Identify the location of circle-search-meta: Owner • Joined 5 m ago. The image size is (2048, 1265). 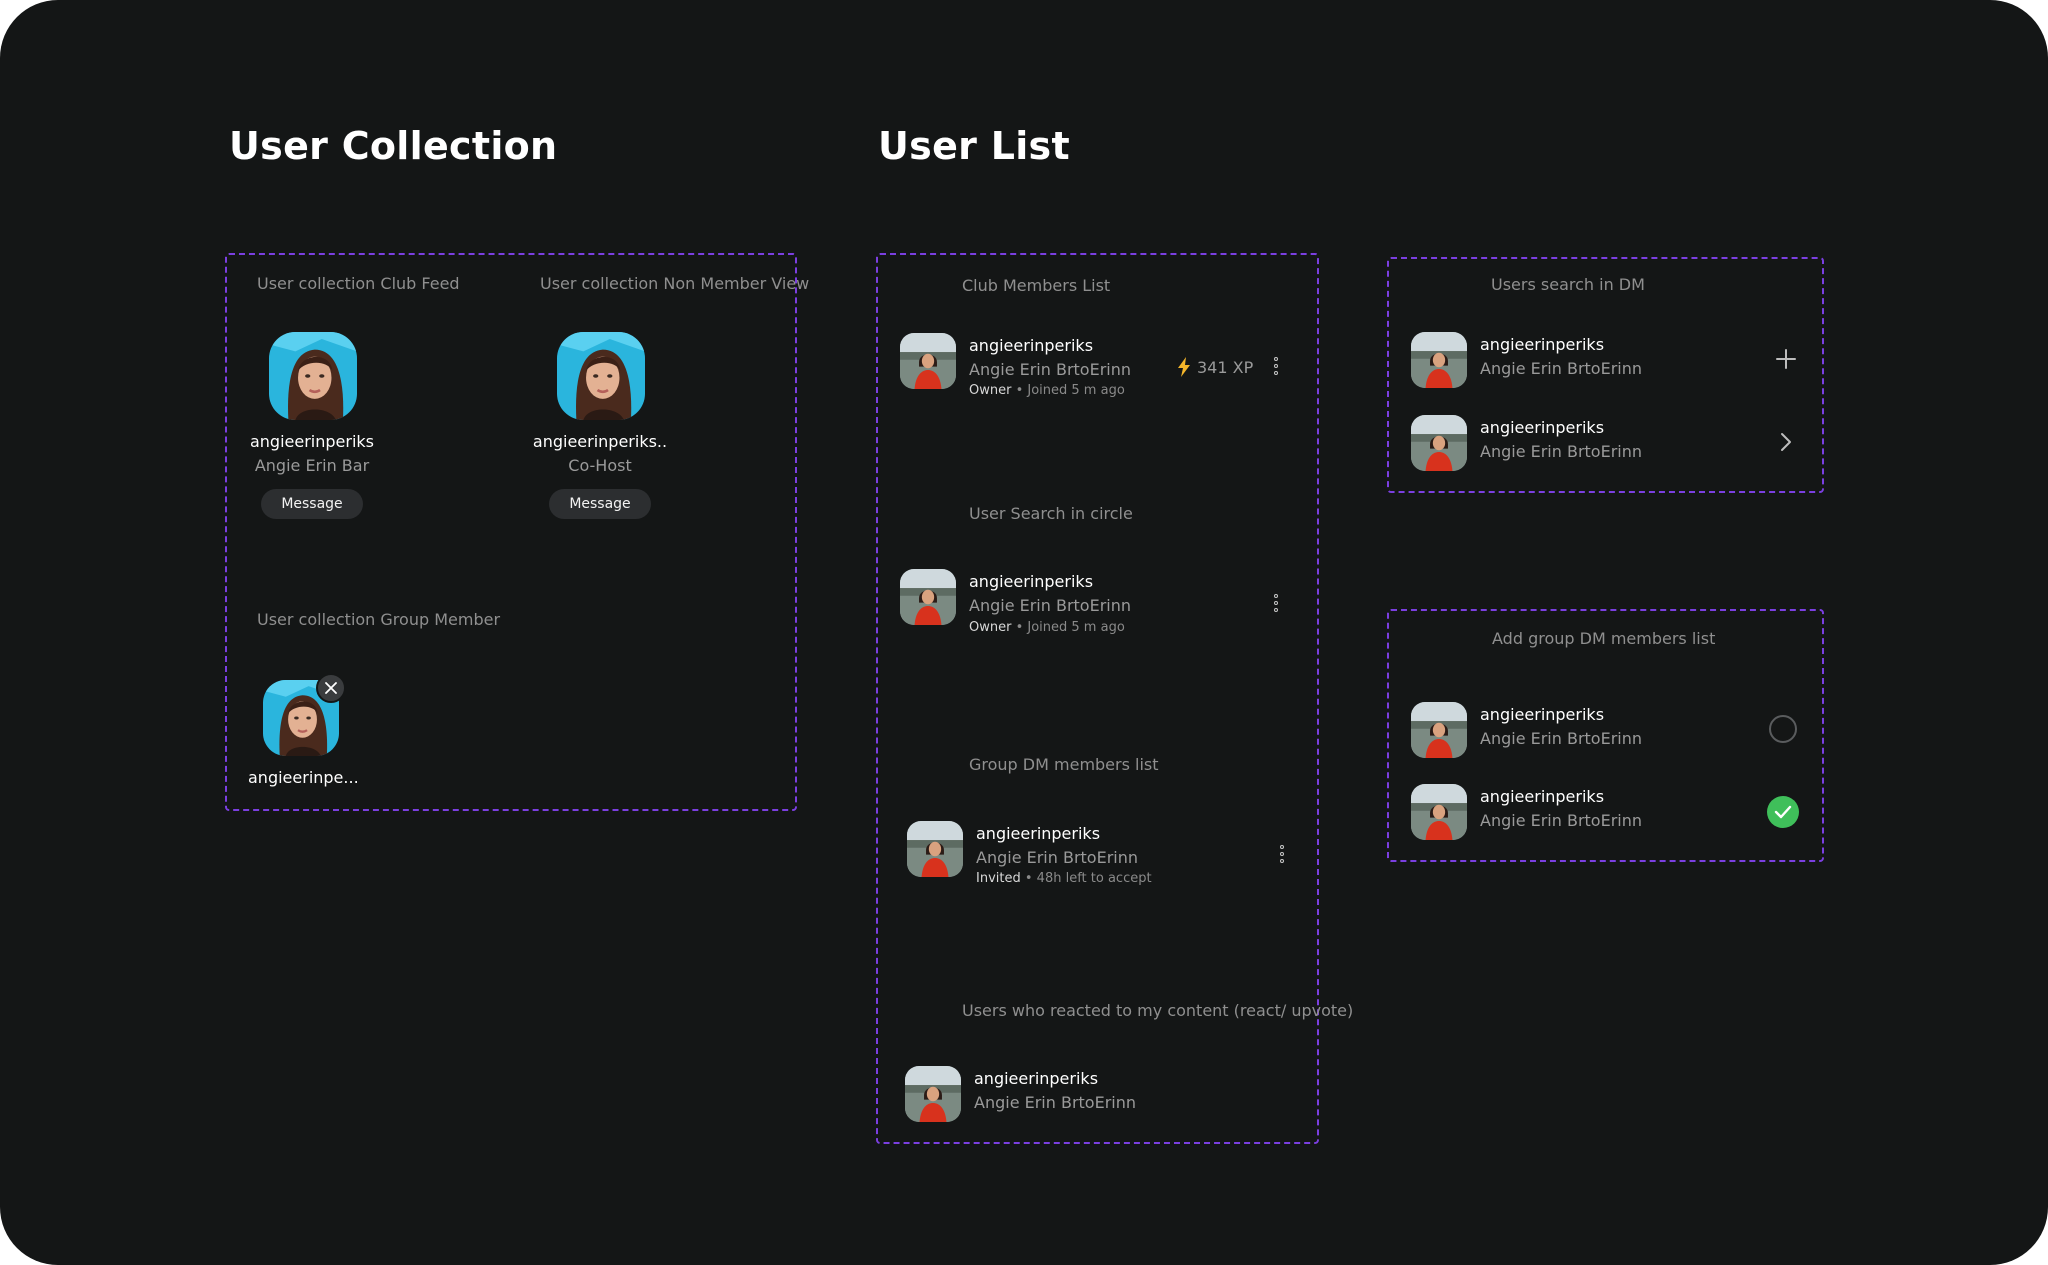
(1047, 627).